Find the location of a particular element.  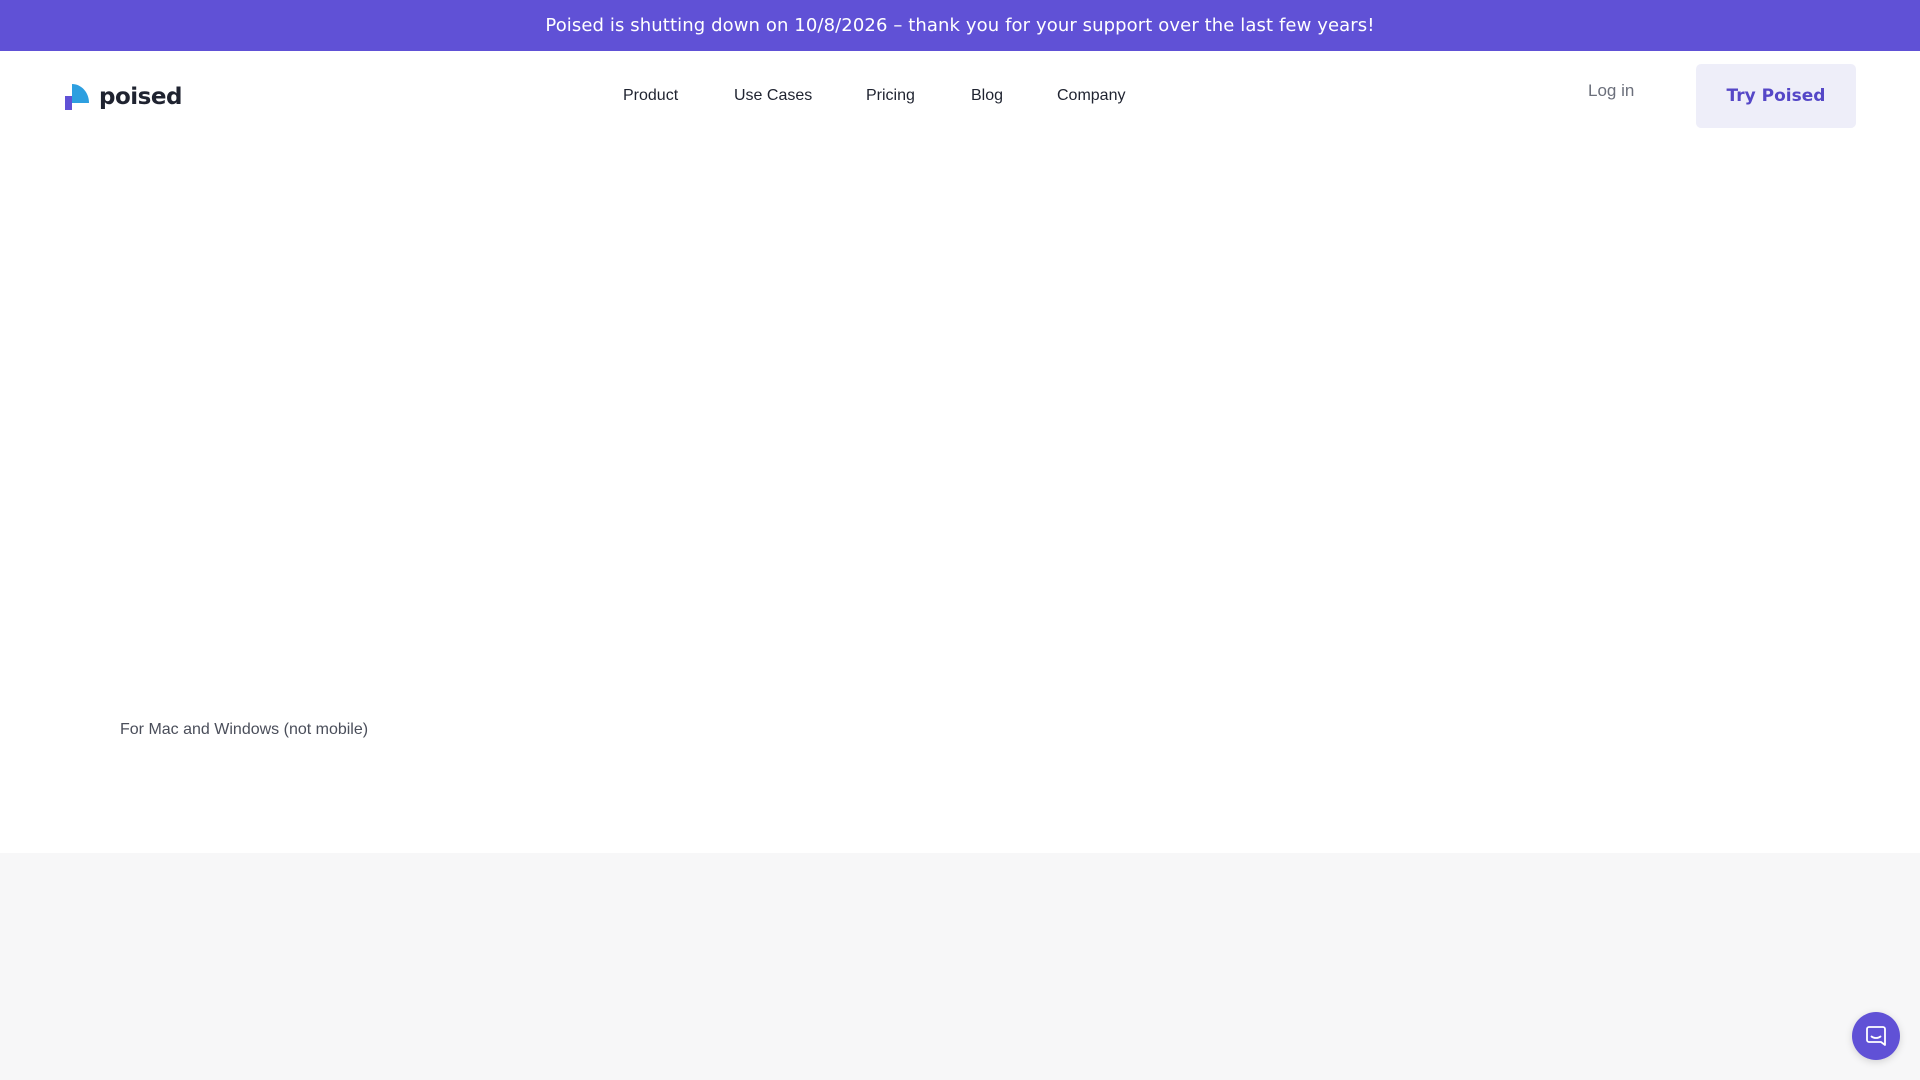

chat-launcher-button is located at coordinates (1876, 1036).